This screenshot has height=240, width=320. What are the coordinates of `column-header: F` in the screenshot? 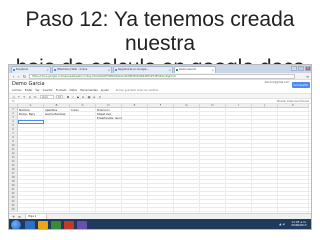 It's located at (161, 106).